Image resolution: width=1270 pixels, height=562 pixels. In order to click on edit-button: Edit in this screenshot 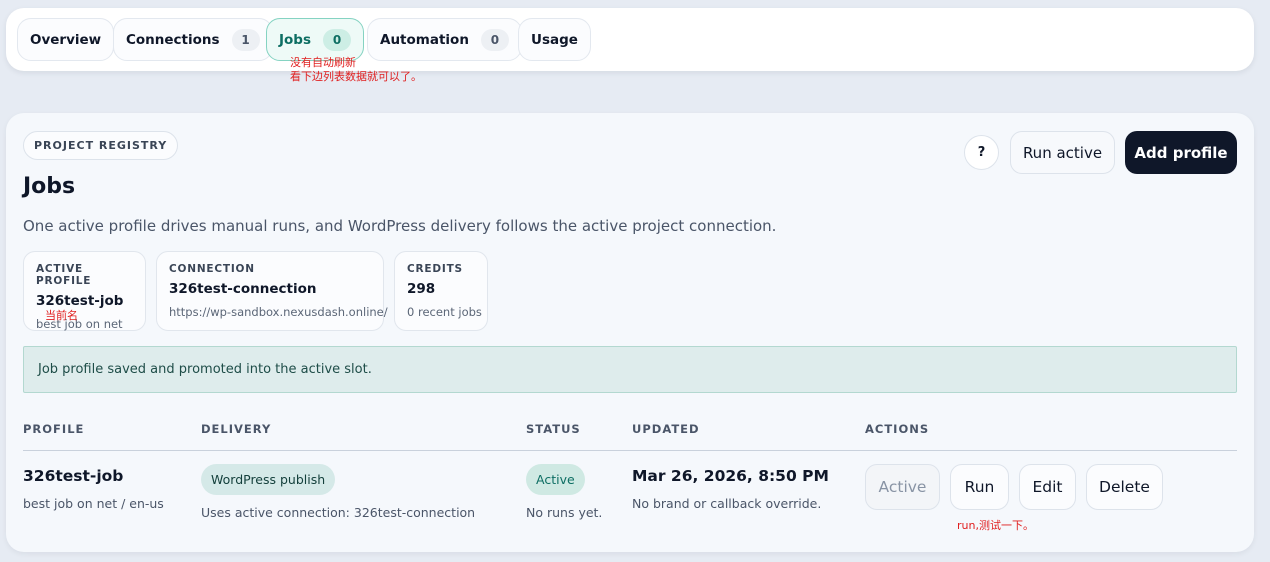, I will do `click(1047, 487)`.